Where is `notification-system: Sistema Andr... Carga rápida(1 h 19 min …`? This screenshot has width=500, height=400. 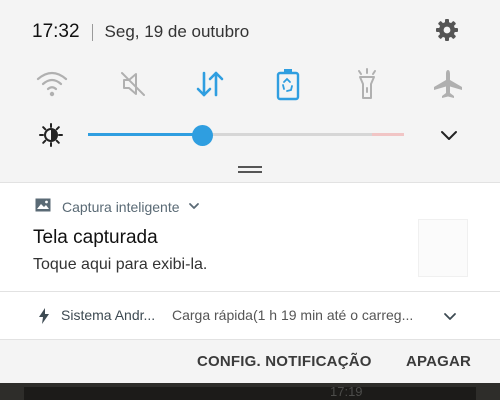
notification-system: Sistema Andr... Carga rápida(1 h 19 min … is located at coordinates (250, 315).